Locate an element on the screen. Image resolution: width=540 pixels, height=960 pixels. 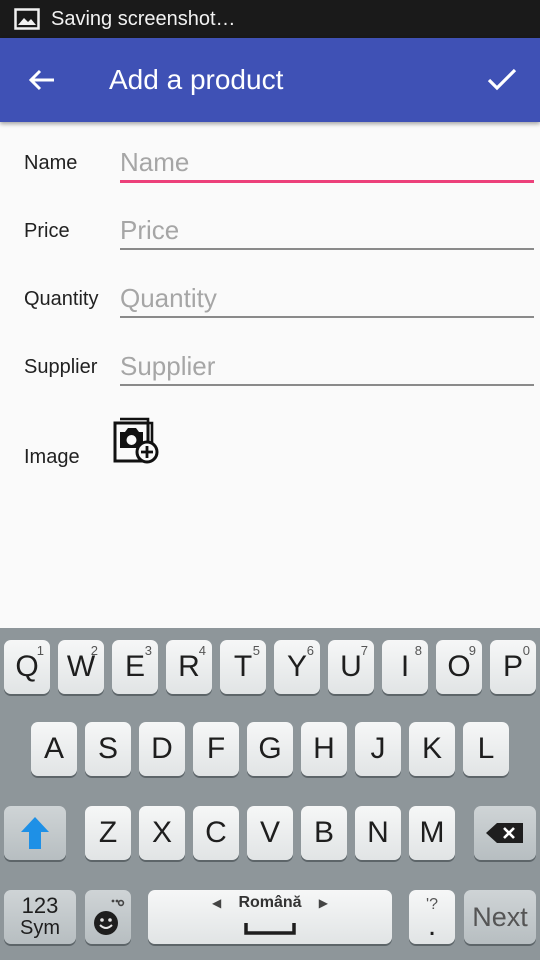
emoji-icon is located at coordinates (109, 917).